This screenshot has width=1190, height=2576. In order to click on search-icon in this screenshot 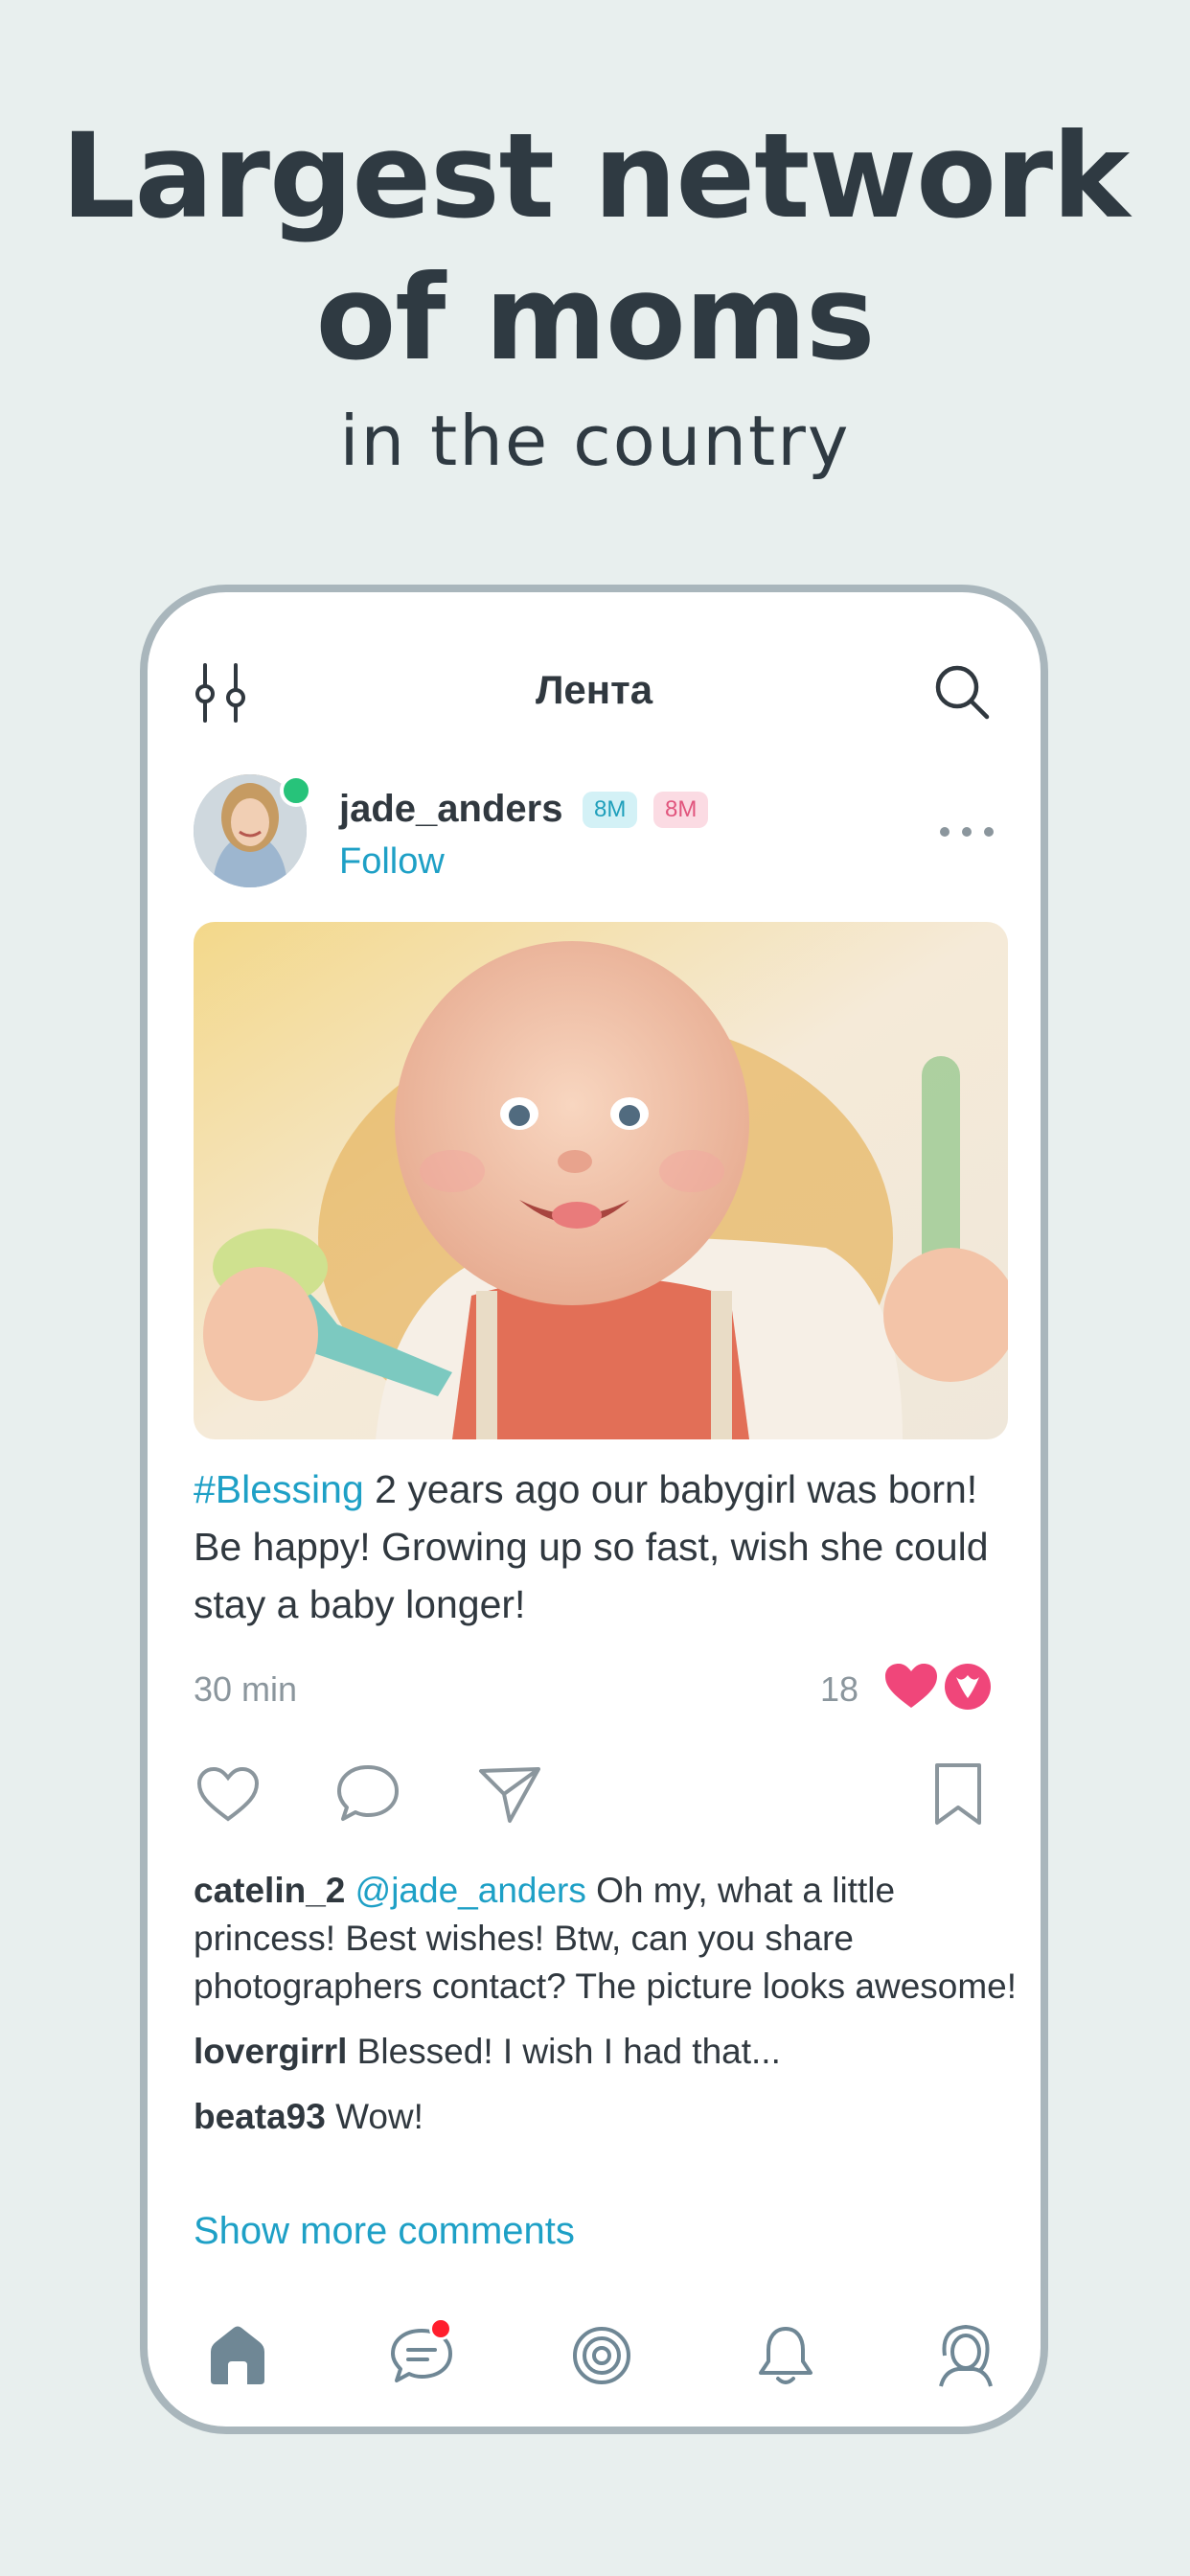, I will do `click(962, 692)`.